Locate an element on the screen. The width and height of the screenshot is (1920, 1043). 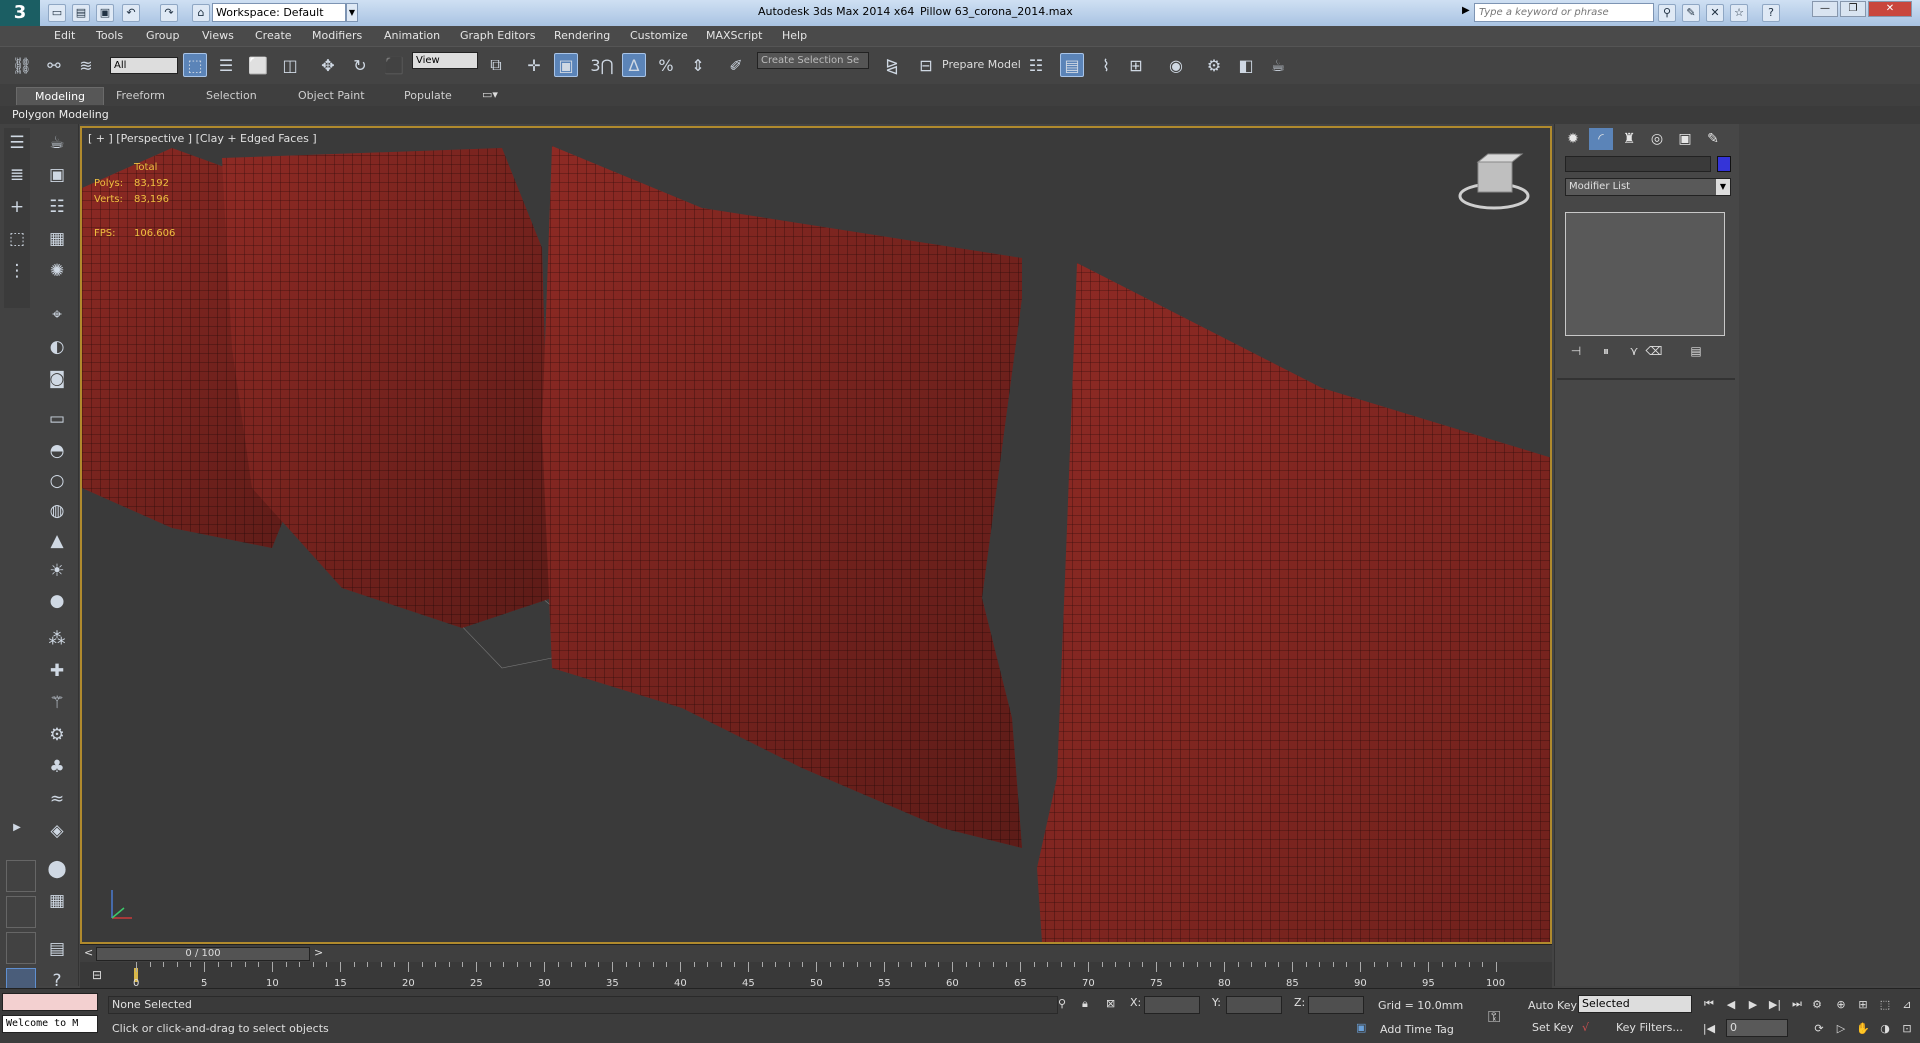
layer-explorer-icon: ≣ is located at coordinates (17, 175).